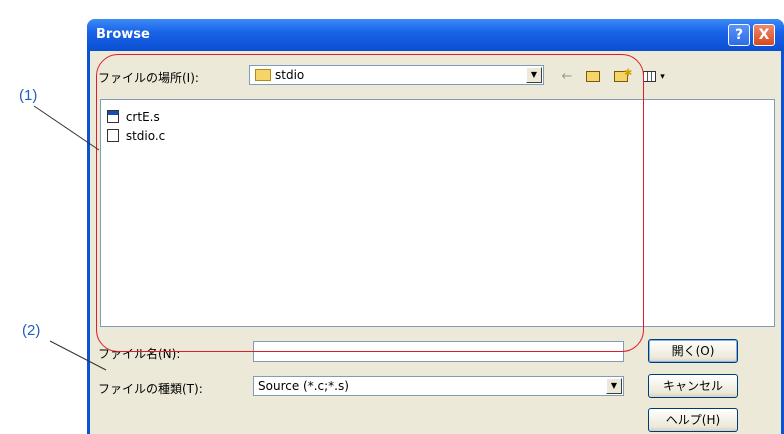  I want to click on file-name-field, so click(438, 351).